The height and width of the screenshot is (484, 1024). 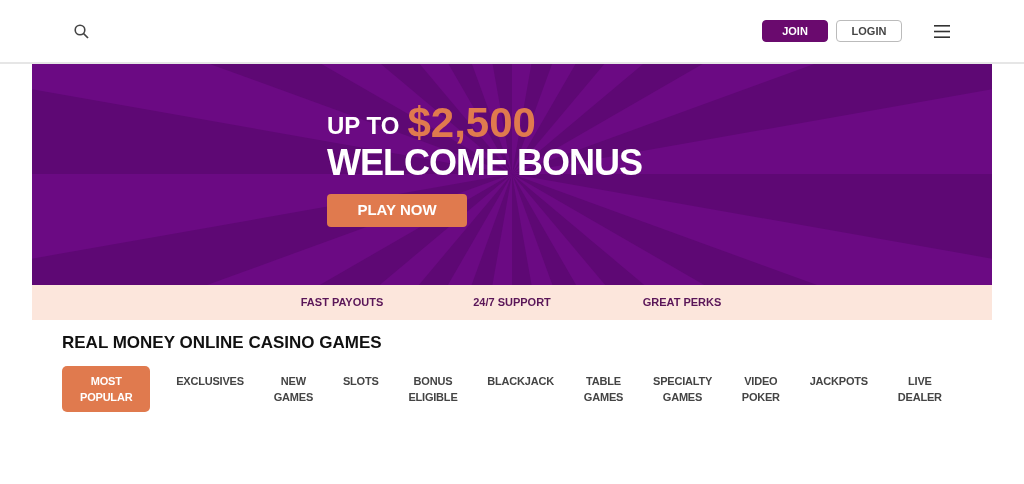 What do you see at coordinates (795, 31) in the screenshot?
I see `join-button: JOIN` at bounding box center [795, 31].